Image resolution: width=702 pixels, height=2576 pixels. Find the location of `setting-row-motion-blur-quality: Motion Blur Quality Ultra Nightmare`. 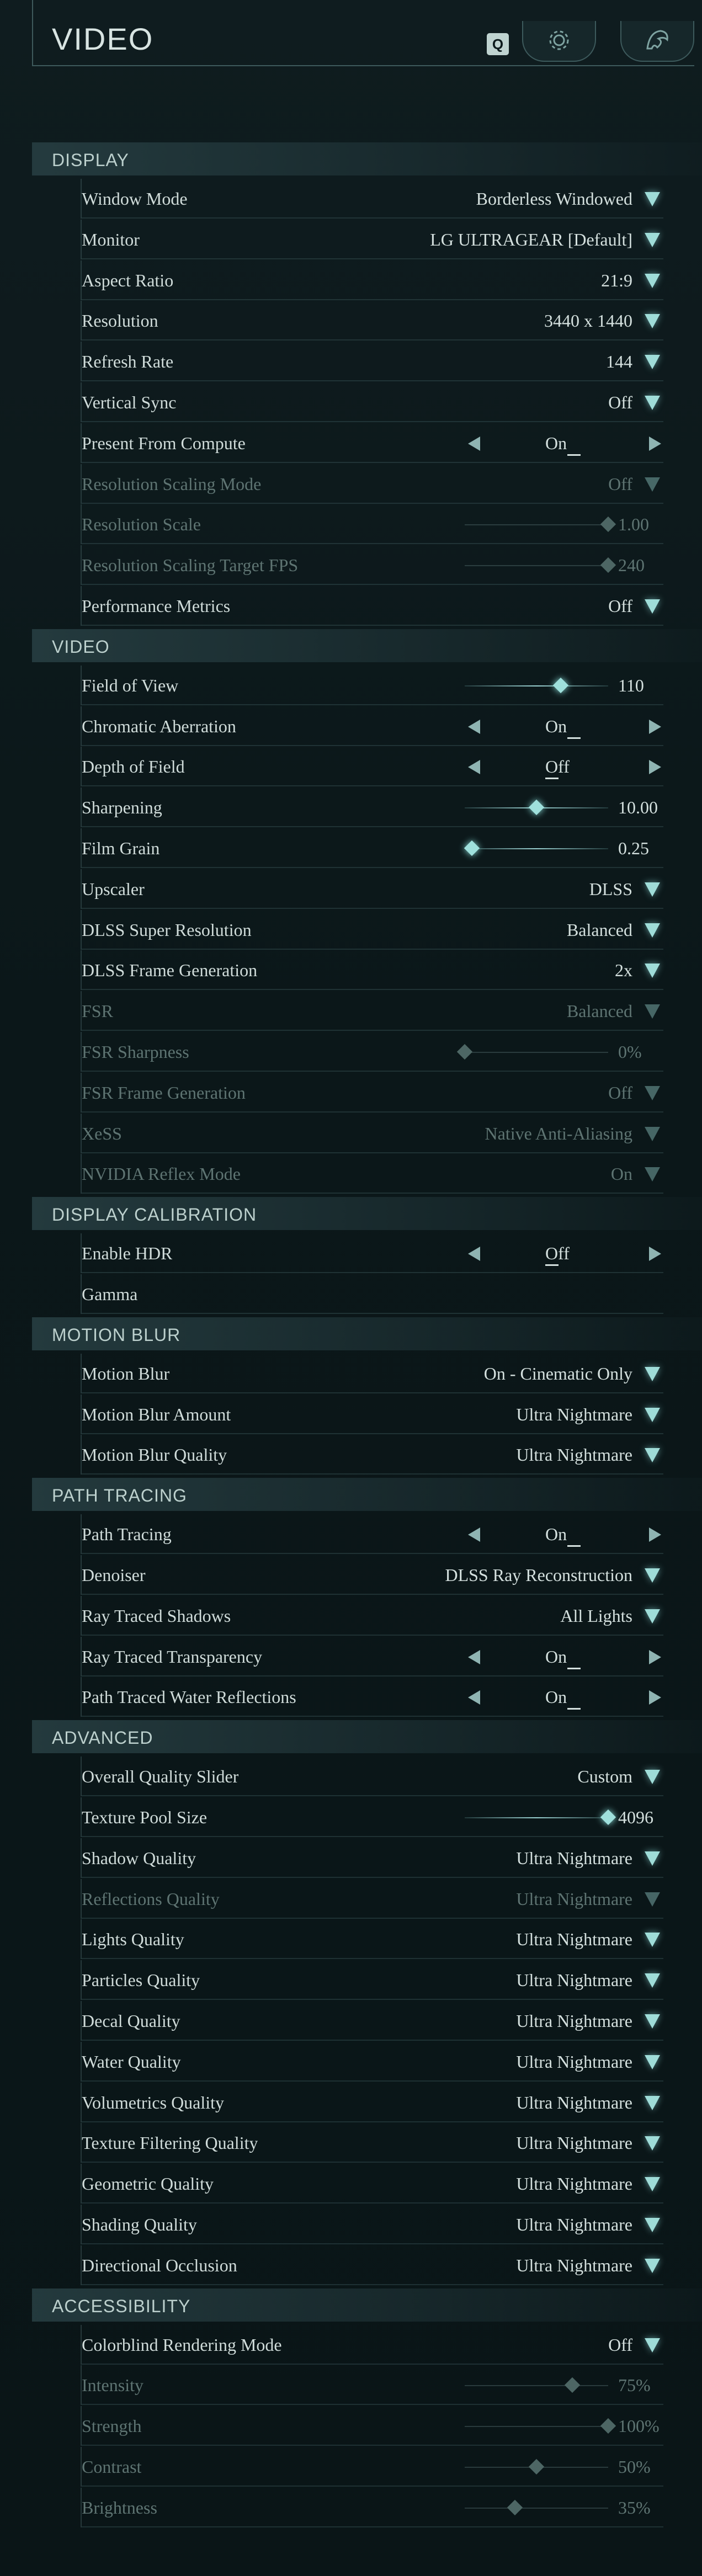

setting-row-motion-blur-quality: Motion Blur Quality Ultra Nightmare is located at coordinates (372, 1455).